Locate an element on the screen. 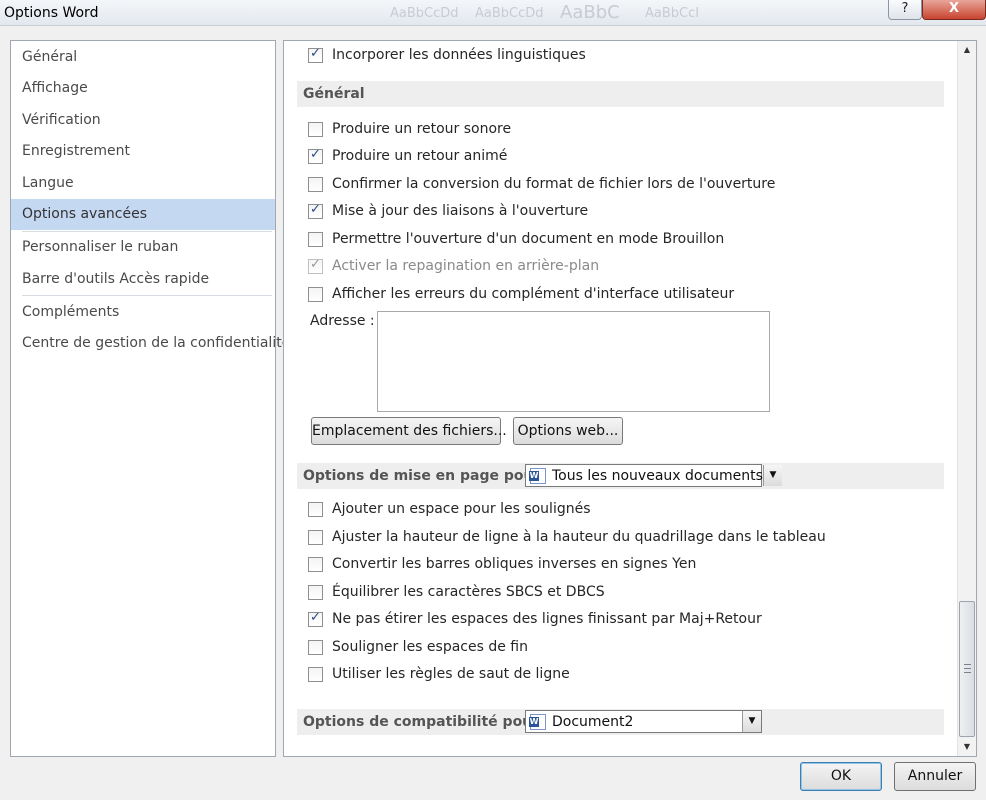 The height and width of the screenshot is (800, 986). close-button: X is located at coordinates (954, 10).